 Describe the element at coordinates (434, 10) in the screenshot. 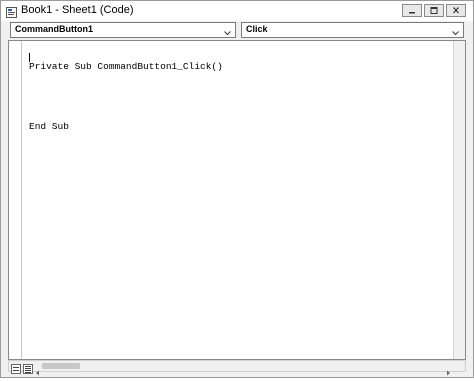

I see `maximize-button` at that location.